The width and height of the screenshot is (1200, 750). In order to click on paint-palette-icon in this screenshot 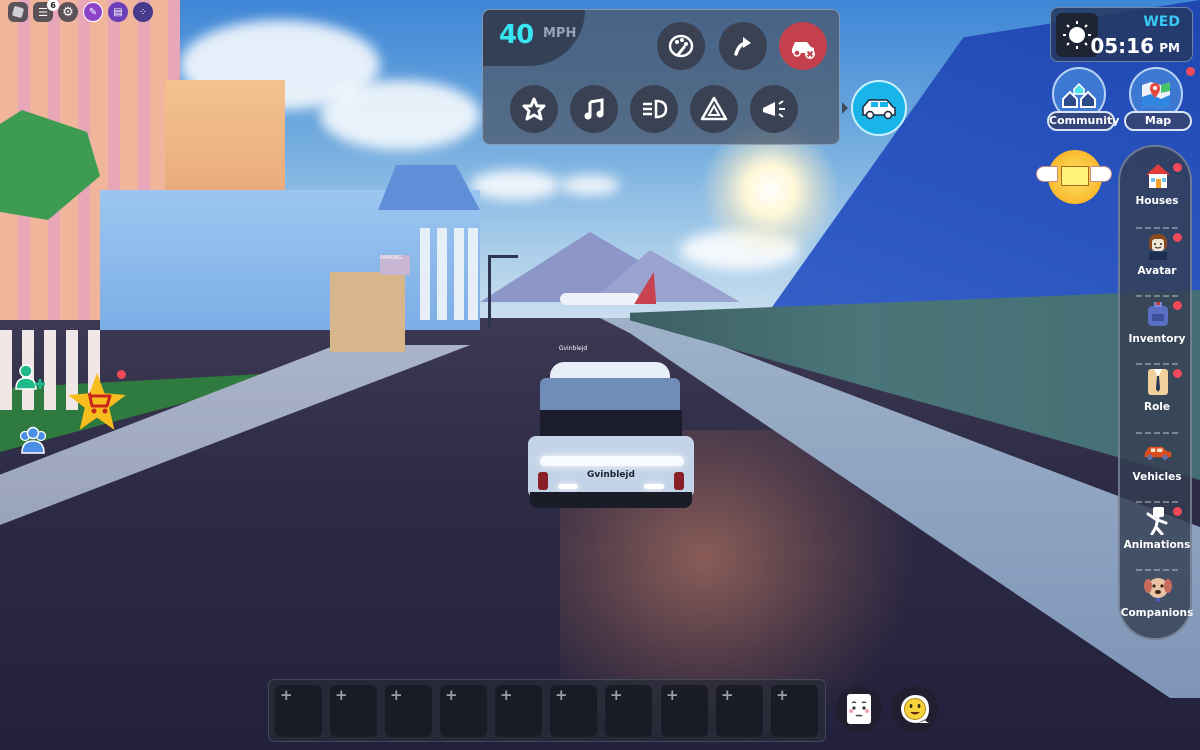, I will do `click(681, 46)`.